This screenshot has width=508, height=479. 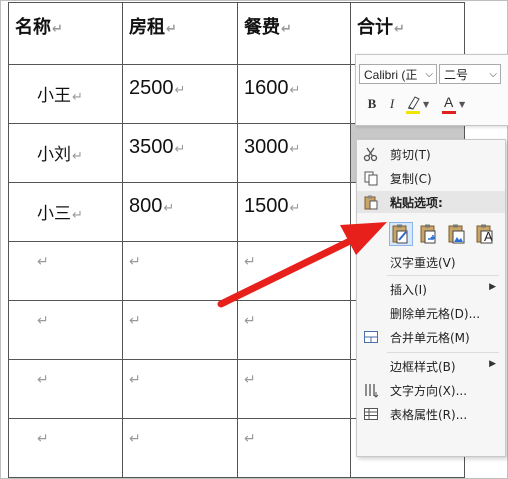 I want to click on annotation-arrow-head, so click(x=363, y=238).